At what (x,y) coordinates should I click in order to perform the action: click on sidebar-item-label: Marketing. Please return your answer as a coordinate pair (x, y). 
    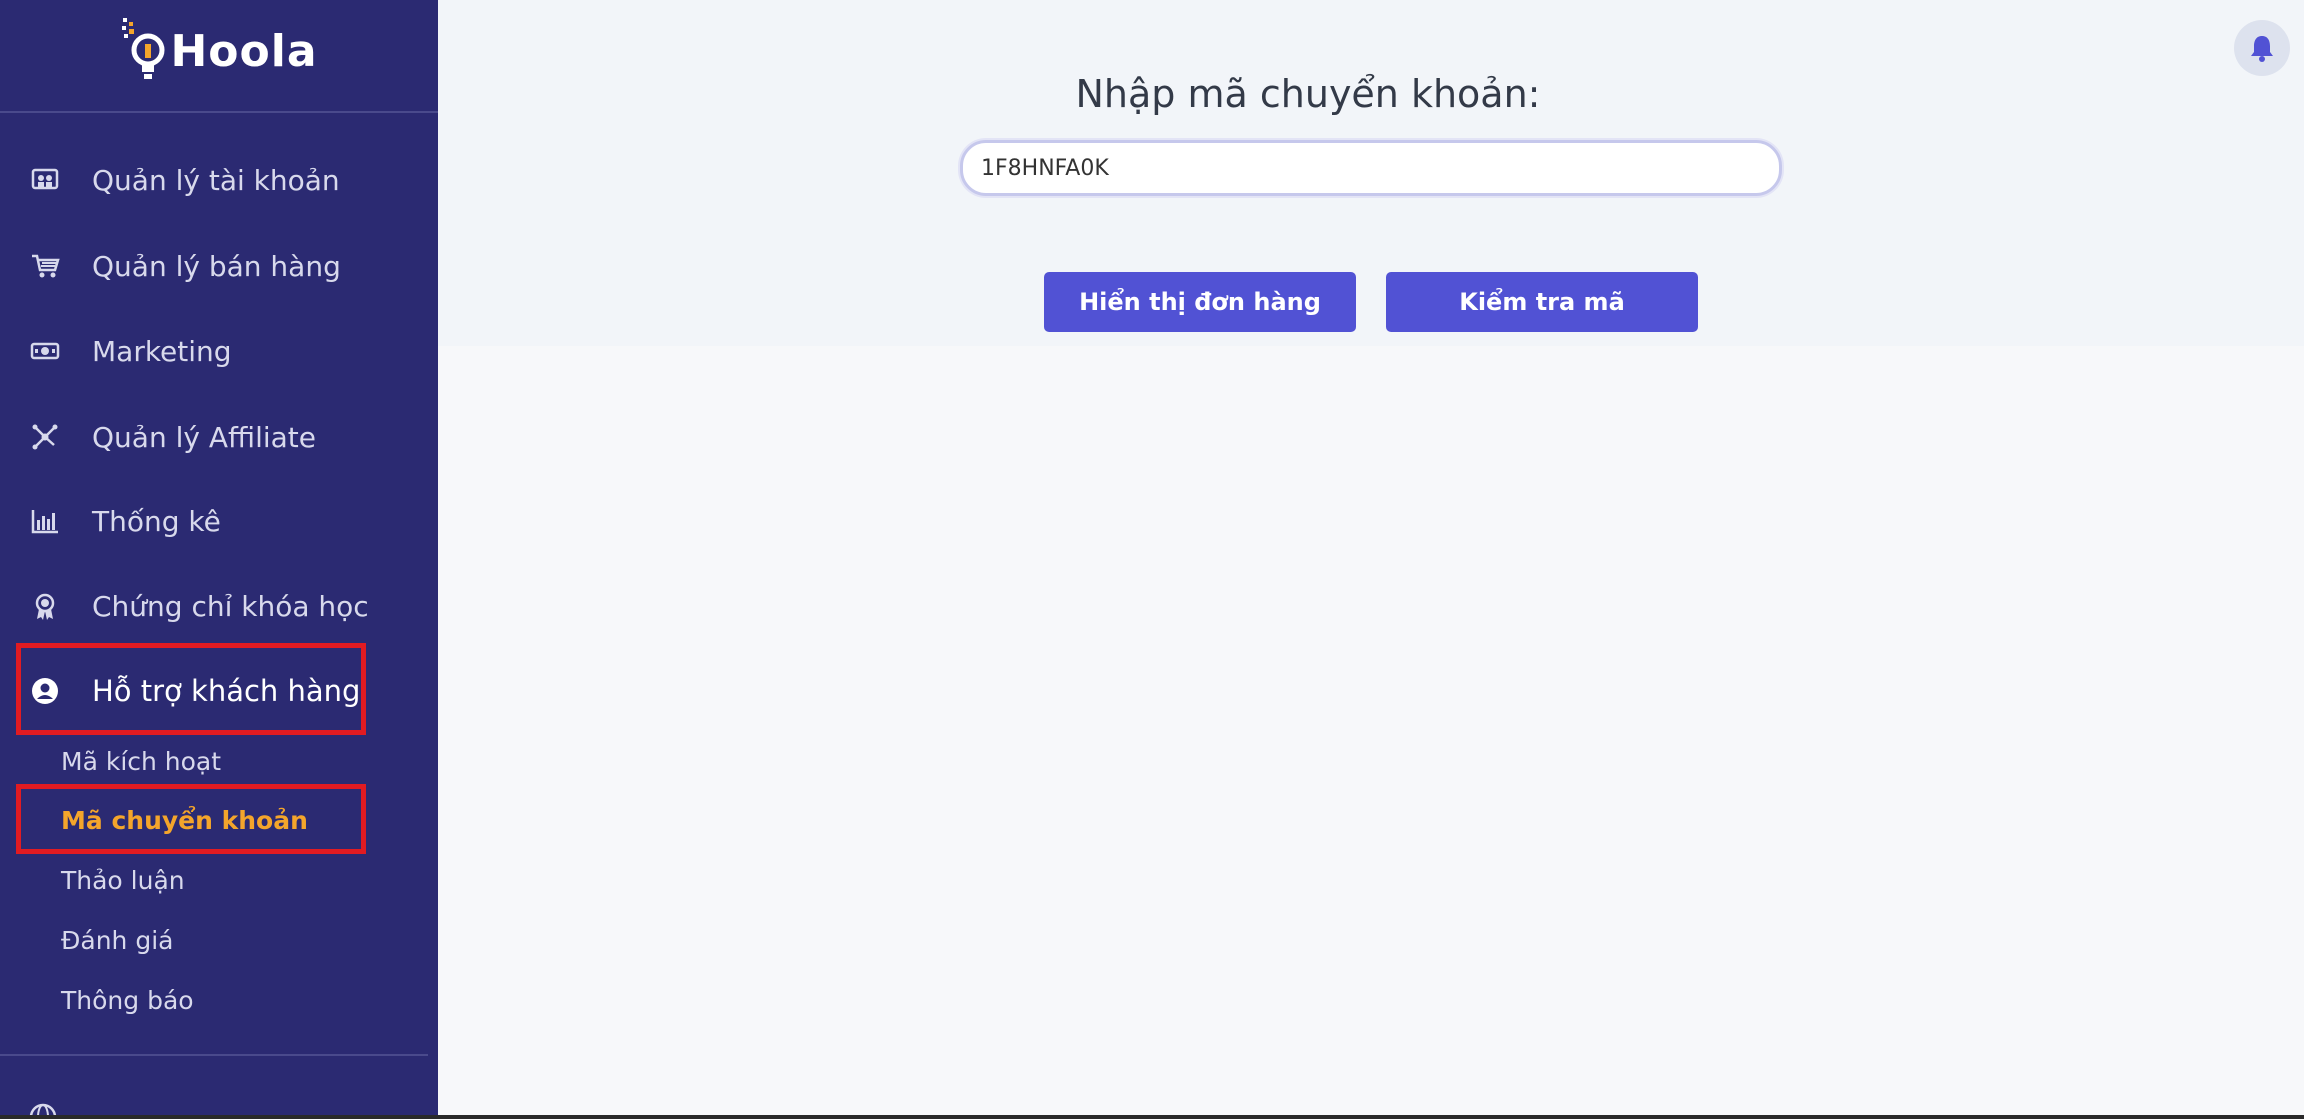
    Looking at the image, I should click on (162, 351).